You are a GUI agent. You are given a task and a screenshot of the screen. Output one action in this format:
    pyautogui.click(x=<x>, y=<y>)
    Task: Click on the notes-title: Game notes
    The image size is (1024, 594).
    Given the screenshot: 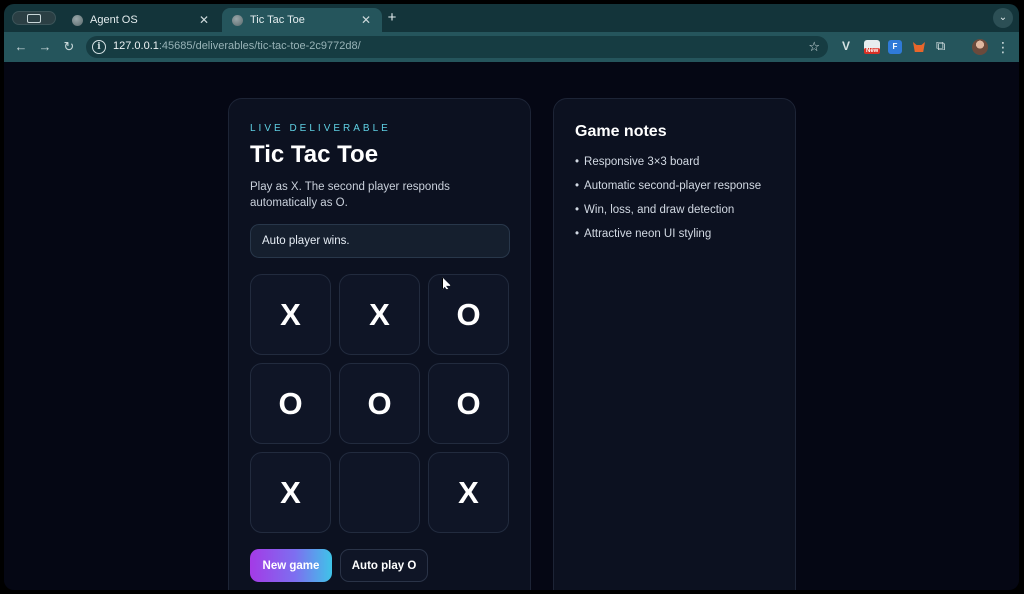 What is the action you would take?
    pyautogui.click(x=621, y=131)
    